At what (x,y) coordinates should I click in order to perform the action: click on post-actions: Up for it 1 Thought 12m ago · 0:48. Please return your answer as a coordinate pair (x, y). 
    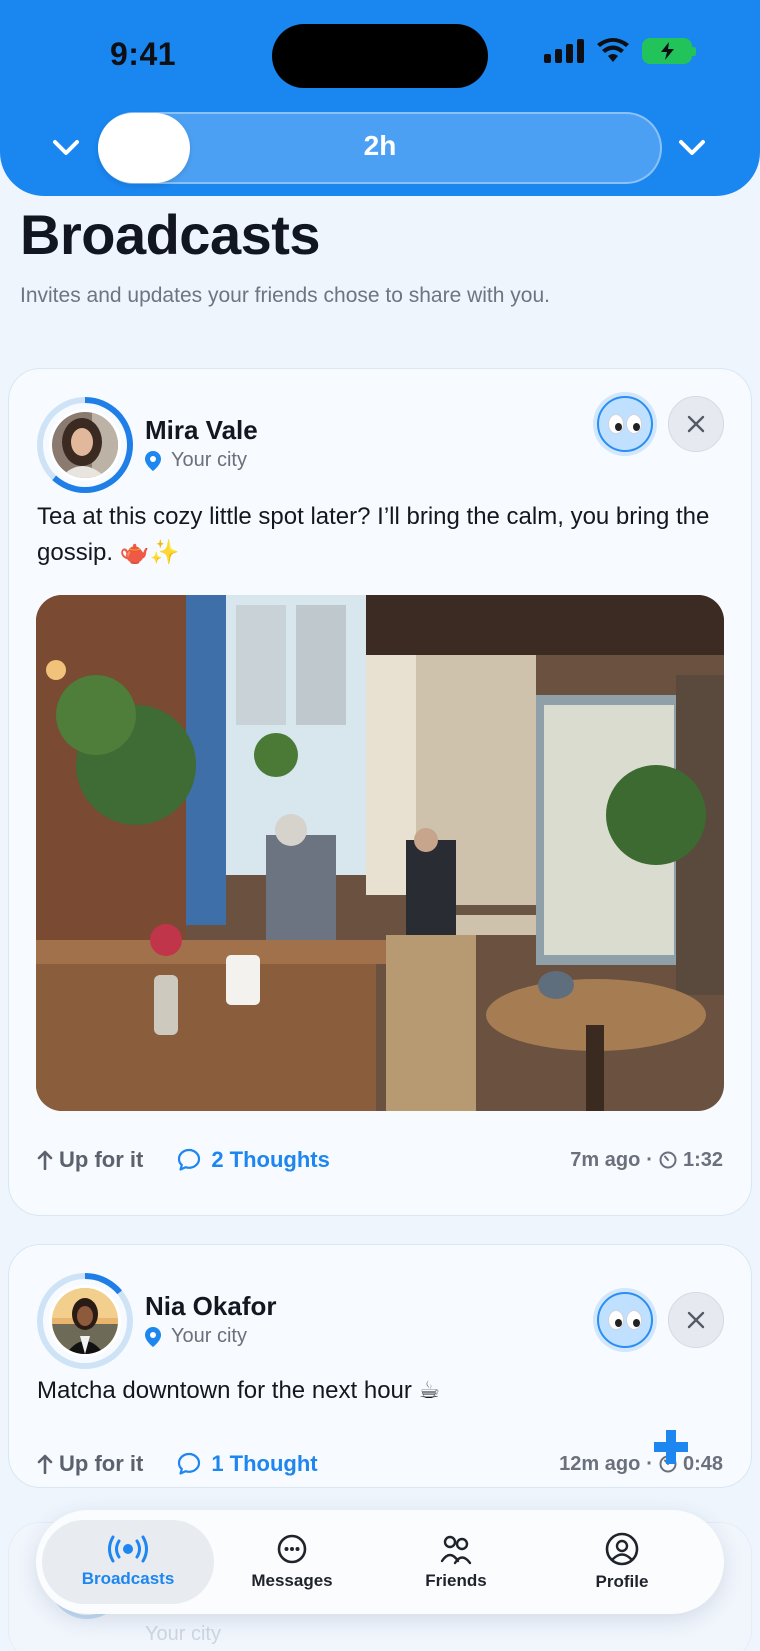
    Looking at the image, I should click on (380, 1464).